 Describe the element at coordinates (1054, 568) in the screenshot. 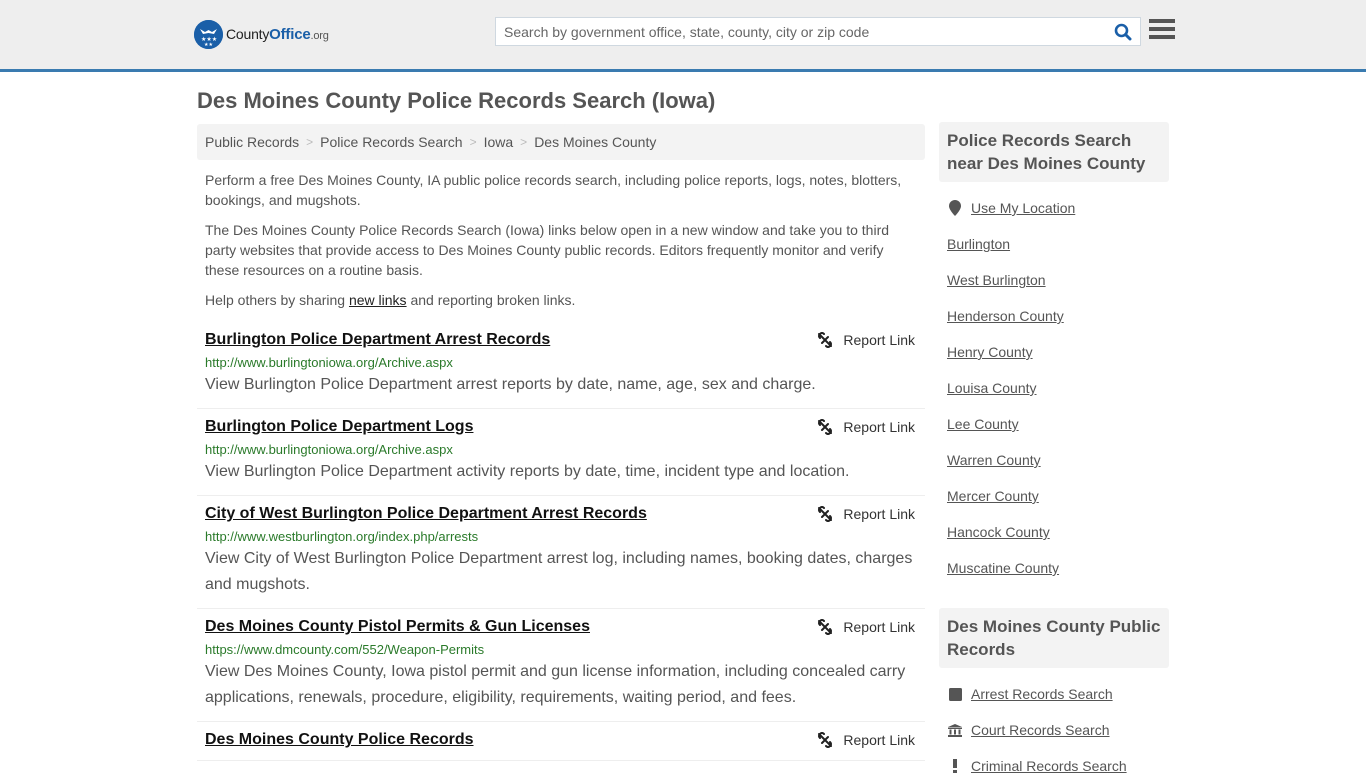

I see `sidebar-item-muscatine-county: Muscatine County` at that location.